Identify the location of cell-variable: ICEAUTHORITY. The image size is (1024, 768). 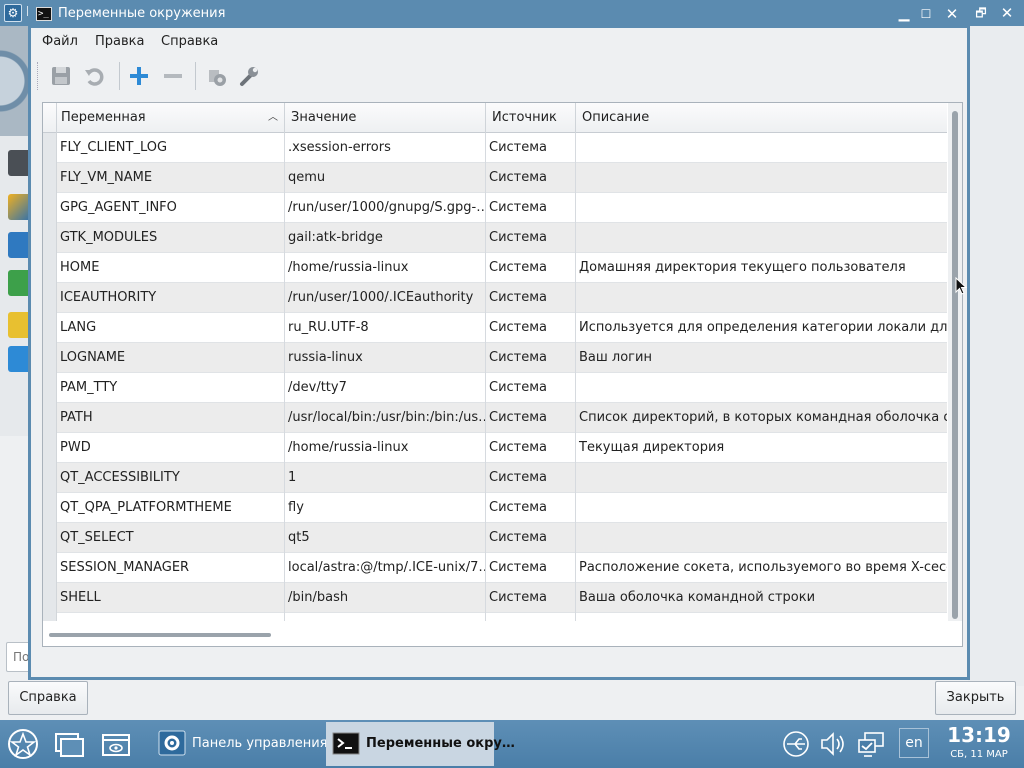
(171, 298).